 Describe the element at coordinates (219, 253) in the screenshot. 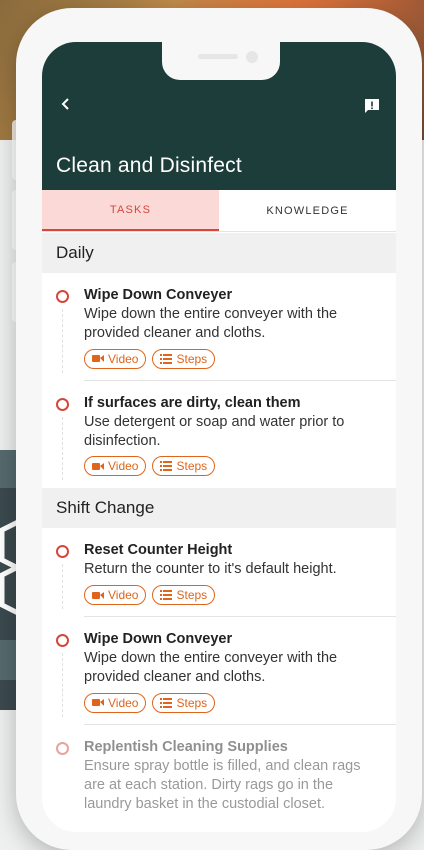

I see `section-header-daily: Daily` at that location.